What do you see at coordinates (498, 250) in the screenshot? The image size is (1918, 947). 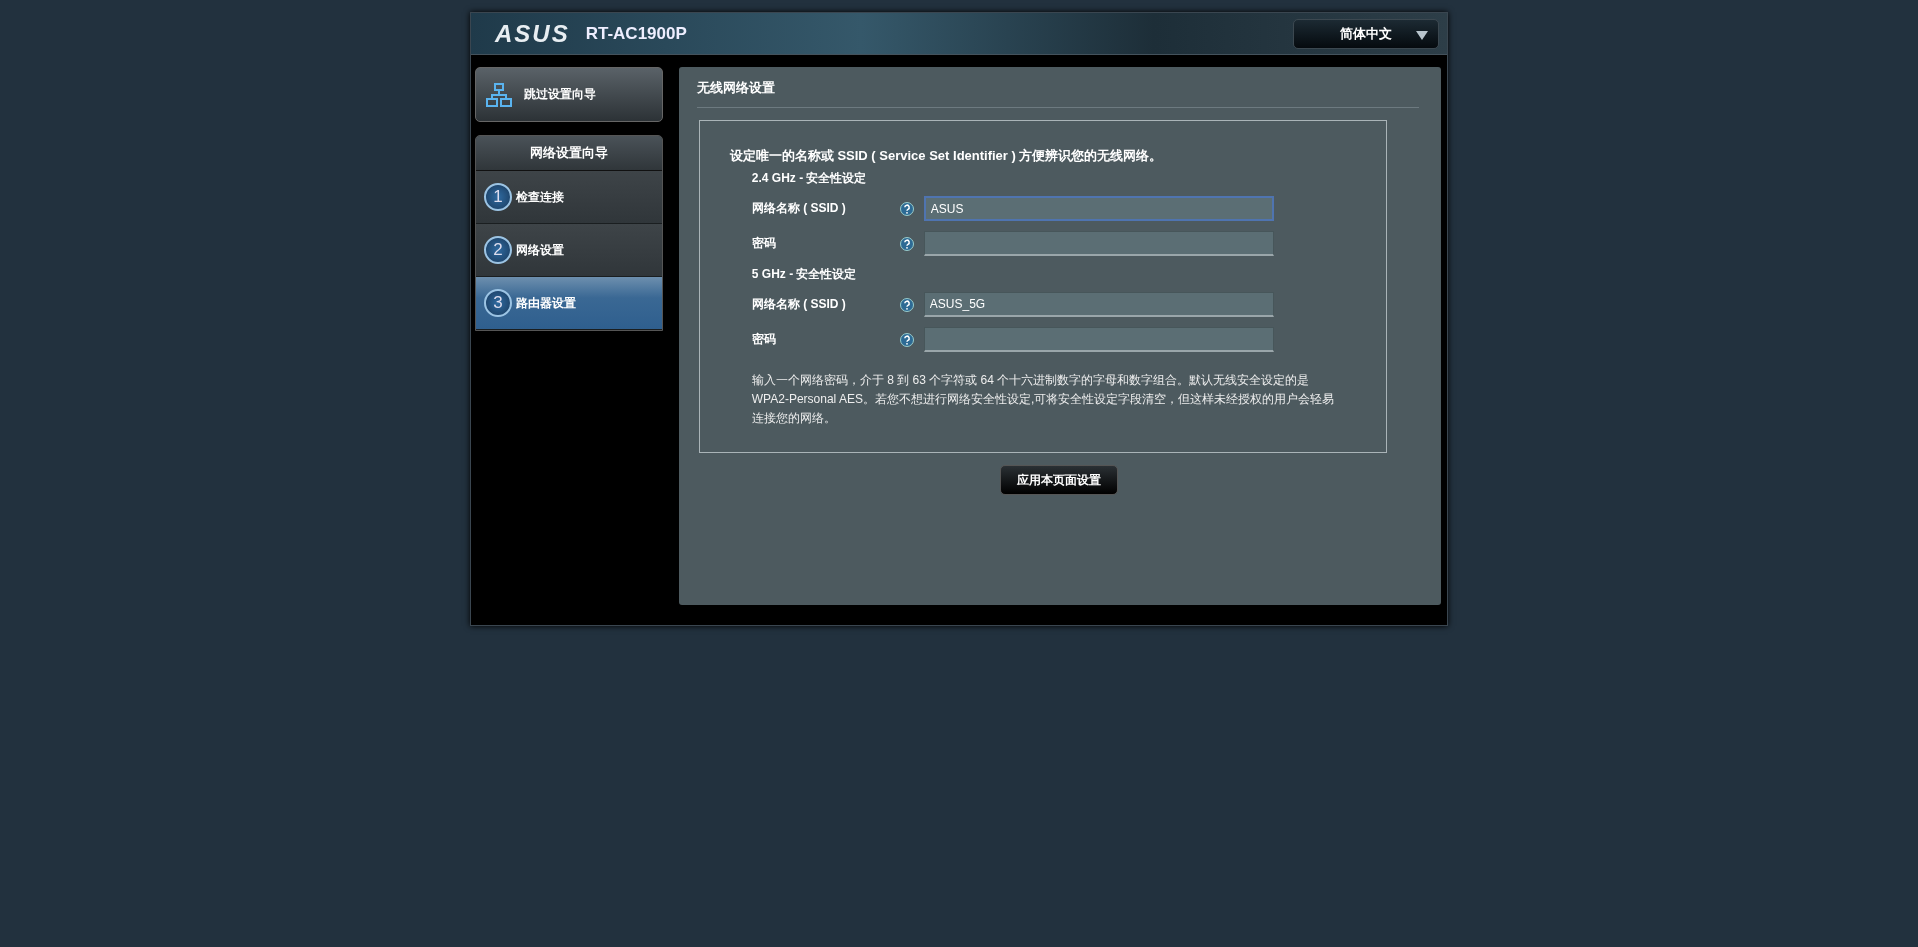 I see `step-number: 2` at bounding box center [498, 250].